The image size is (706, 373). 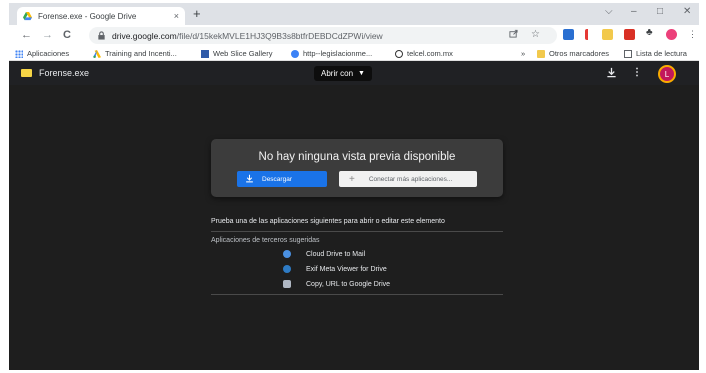 I want to click on bookmark-label: Web Slice Gallery, so click(x=243, y=53).